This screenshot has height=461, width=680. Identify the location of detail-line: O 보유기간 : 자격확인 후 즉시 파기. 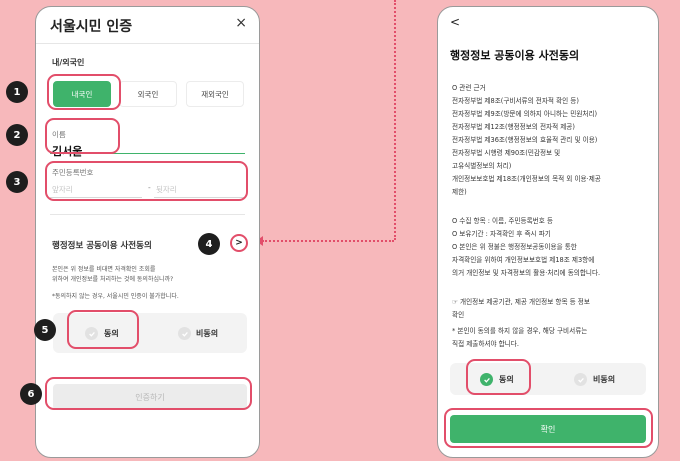
(501, 234).